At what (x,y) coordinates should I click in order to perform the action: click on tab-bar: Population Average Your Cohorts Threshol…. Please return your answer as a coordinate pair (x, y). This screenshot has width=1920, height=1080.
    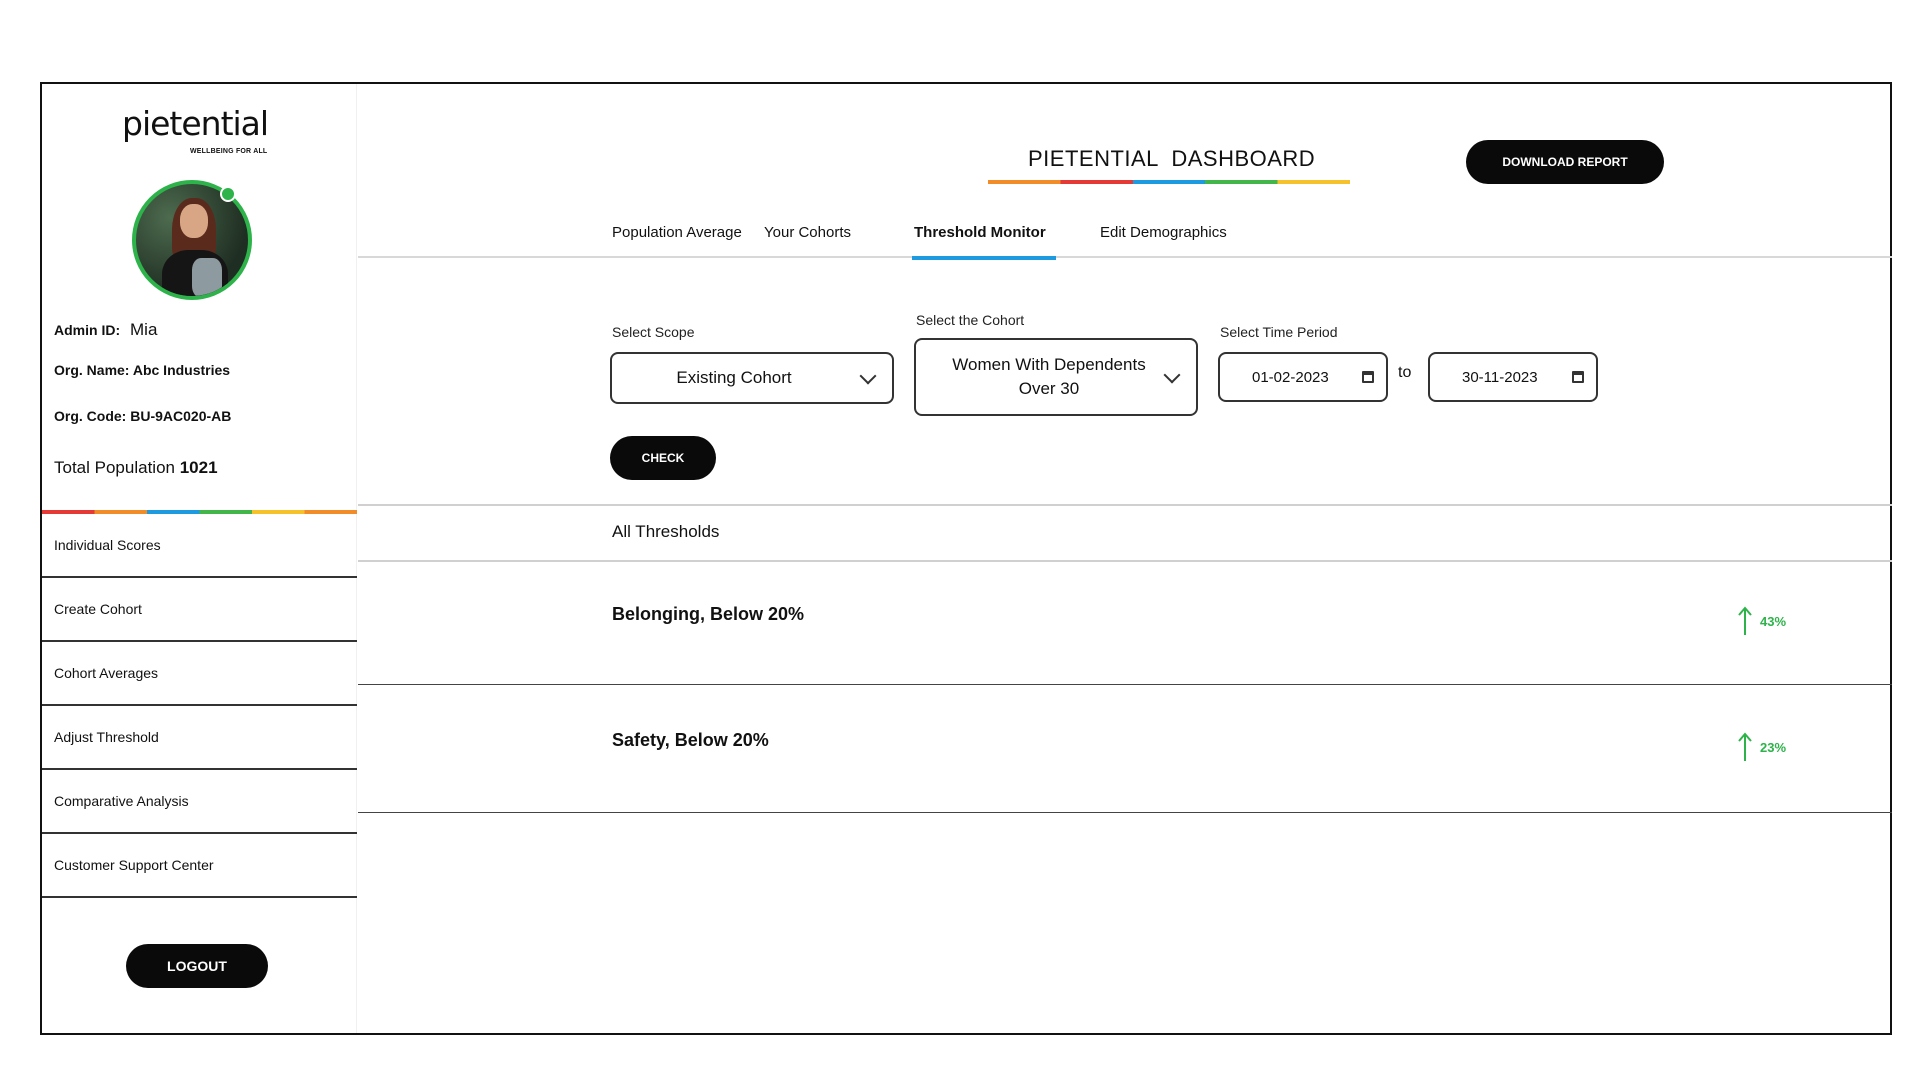
    Looking at the image, I should click on (1125, 236).